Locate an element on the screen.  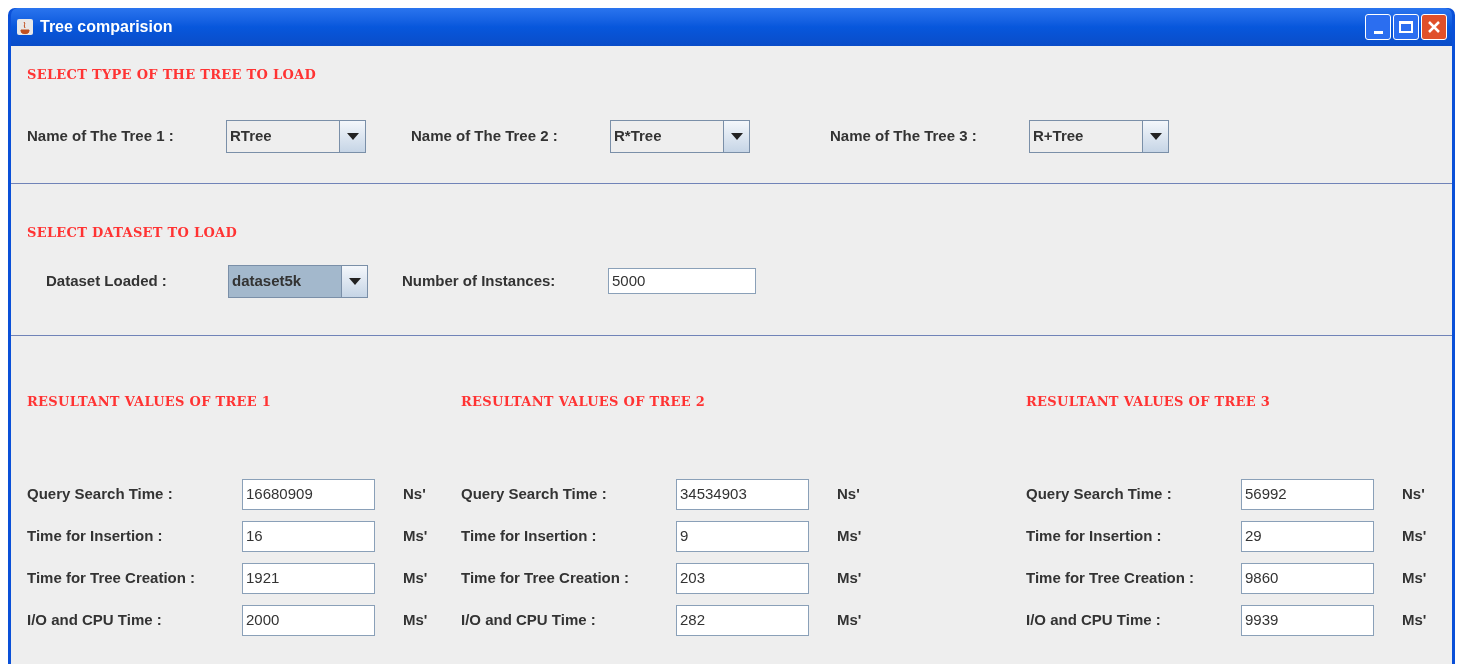
value-field: 29 is located at coordinates (1307, 536).